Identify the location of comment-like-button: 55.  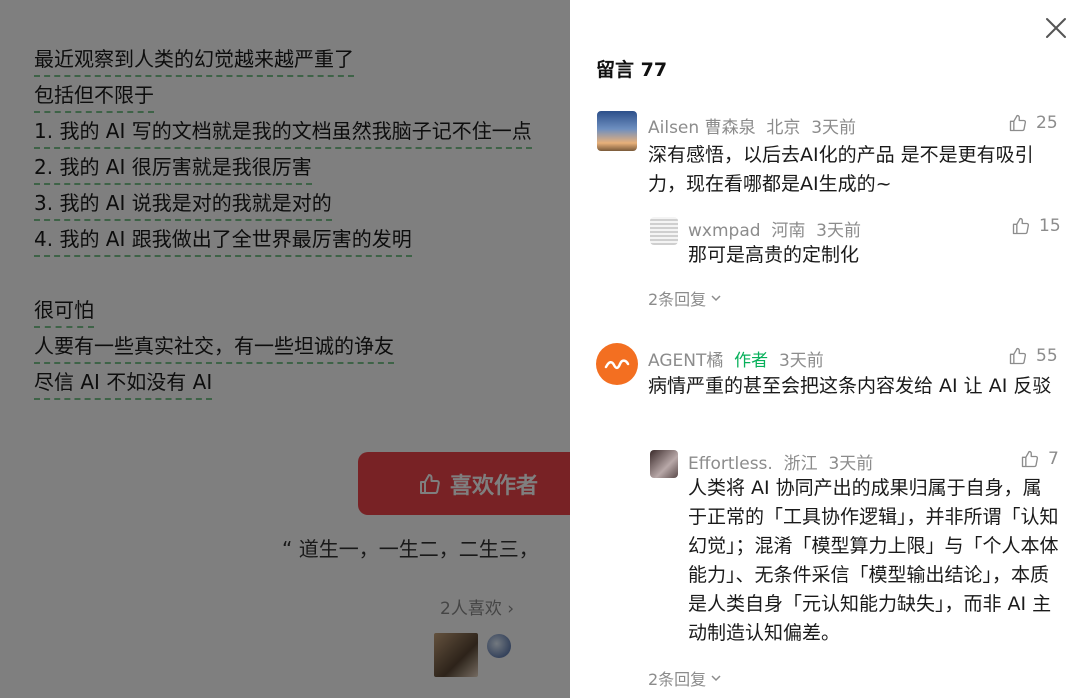
(1033, 356).